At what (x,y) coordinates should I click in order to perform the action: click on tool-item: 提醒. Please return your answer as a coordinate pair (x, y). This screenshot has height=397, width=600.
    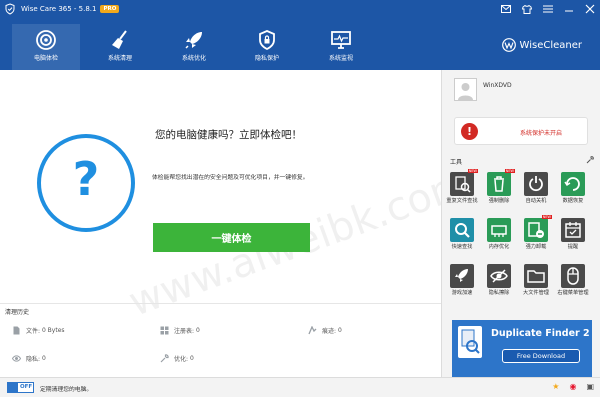
    Looking at the image, I should click on (573, 234).